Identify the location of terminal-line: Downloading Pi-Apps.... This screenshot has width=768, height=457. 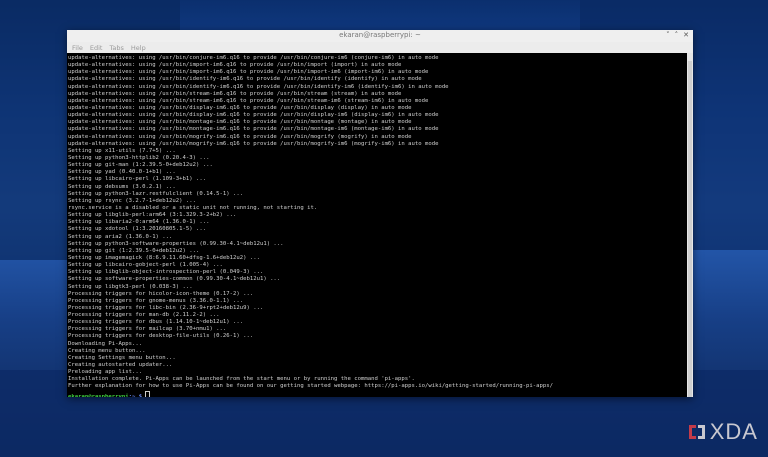
(105, 343).